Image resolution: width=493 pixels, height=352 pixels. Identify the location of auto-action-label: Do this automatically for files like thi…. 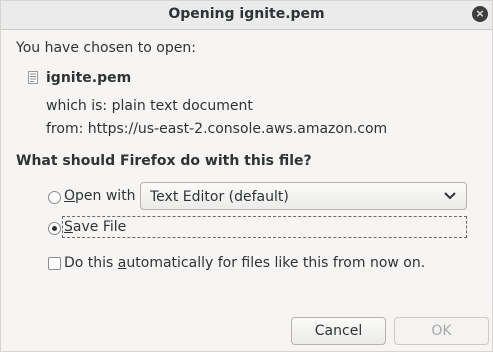
(244, 263).